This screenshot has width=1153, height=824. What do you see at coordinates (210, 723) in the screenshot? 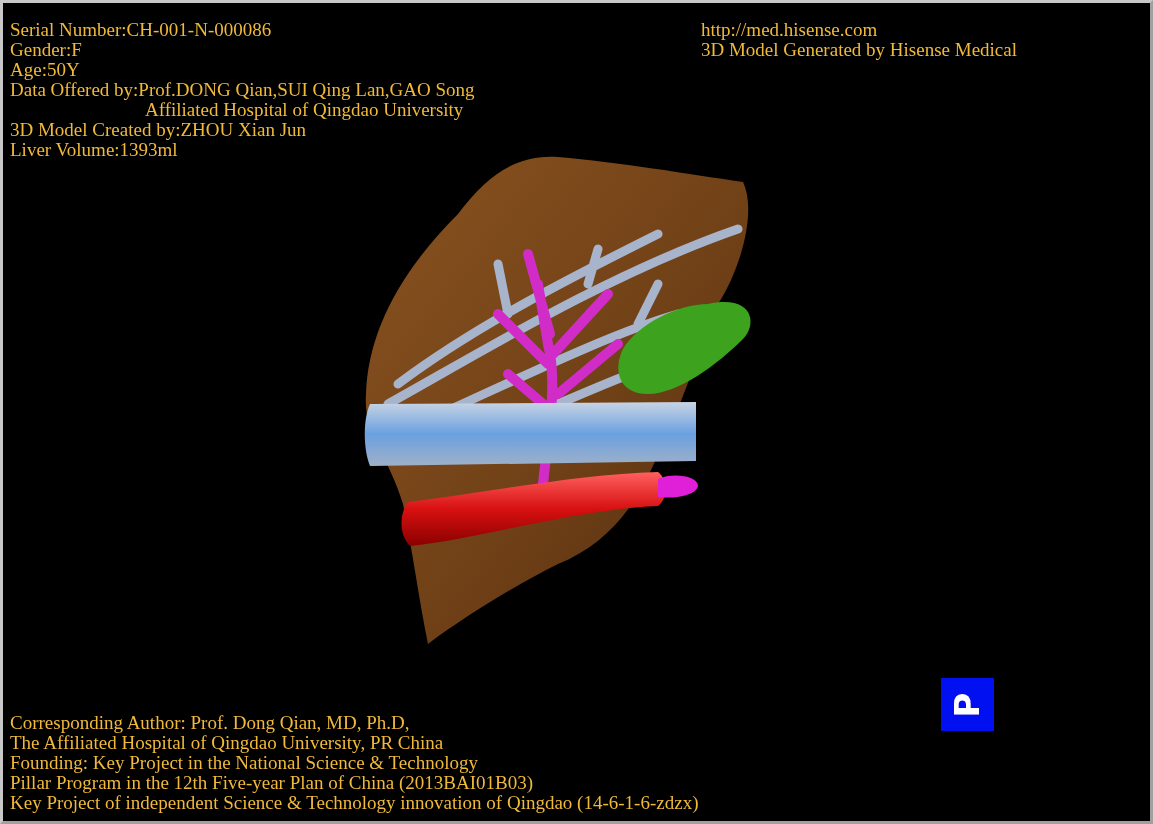
I see `info-text: Corresponding Author: Prof. Dong Qian, MD, Ph.D,` at bounding box center [210, 723].